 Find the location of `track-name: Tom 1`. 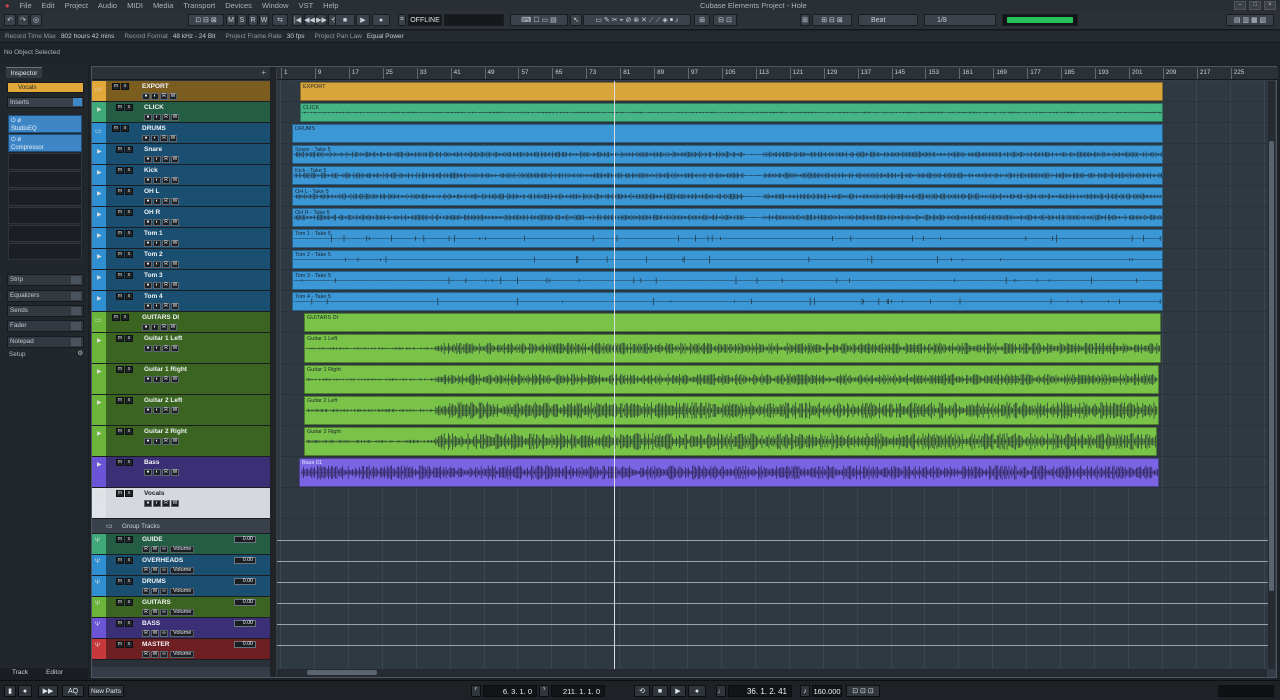

track-name: Tom 1 is located at coordinates (153, 233).